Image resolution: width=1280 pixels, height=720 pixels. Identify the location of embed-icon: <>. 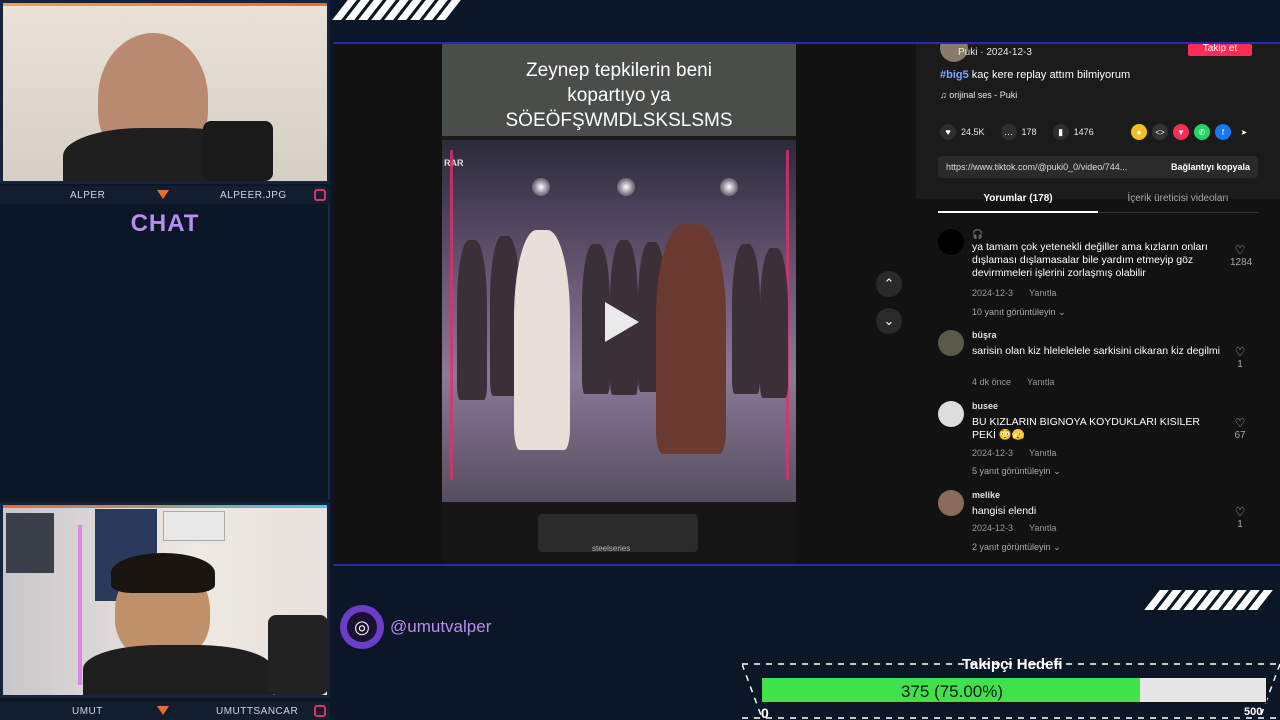
(1160, 132).